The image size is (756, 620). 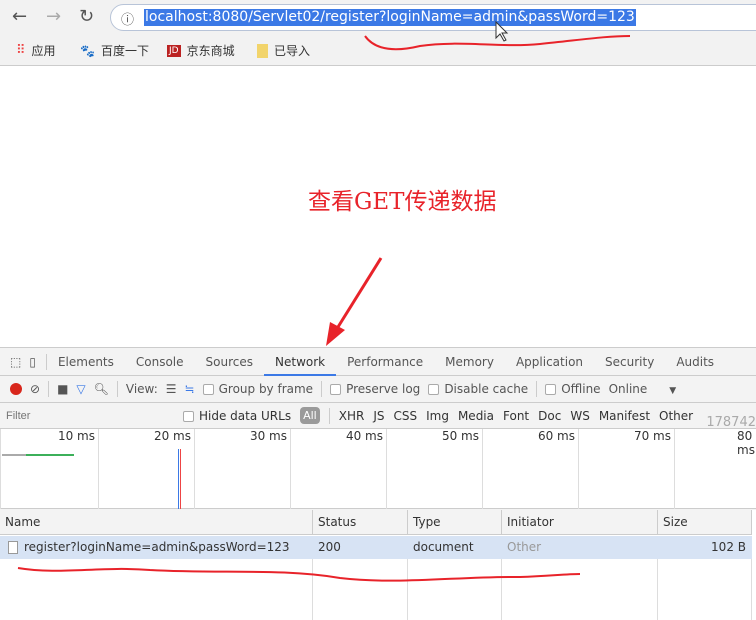 I want to click on mouse-cursor-icon, so click(x=502, y=31).